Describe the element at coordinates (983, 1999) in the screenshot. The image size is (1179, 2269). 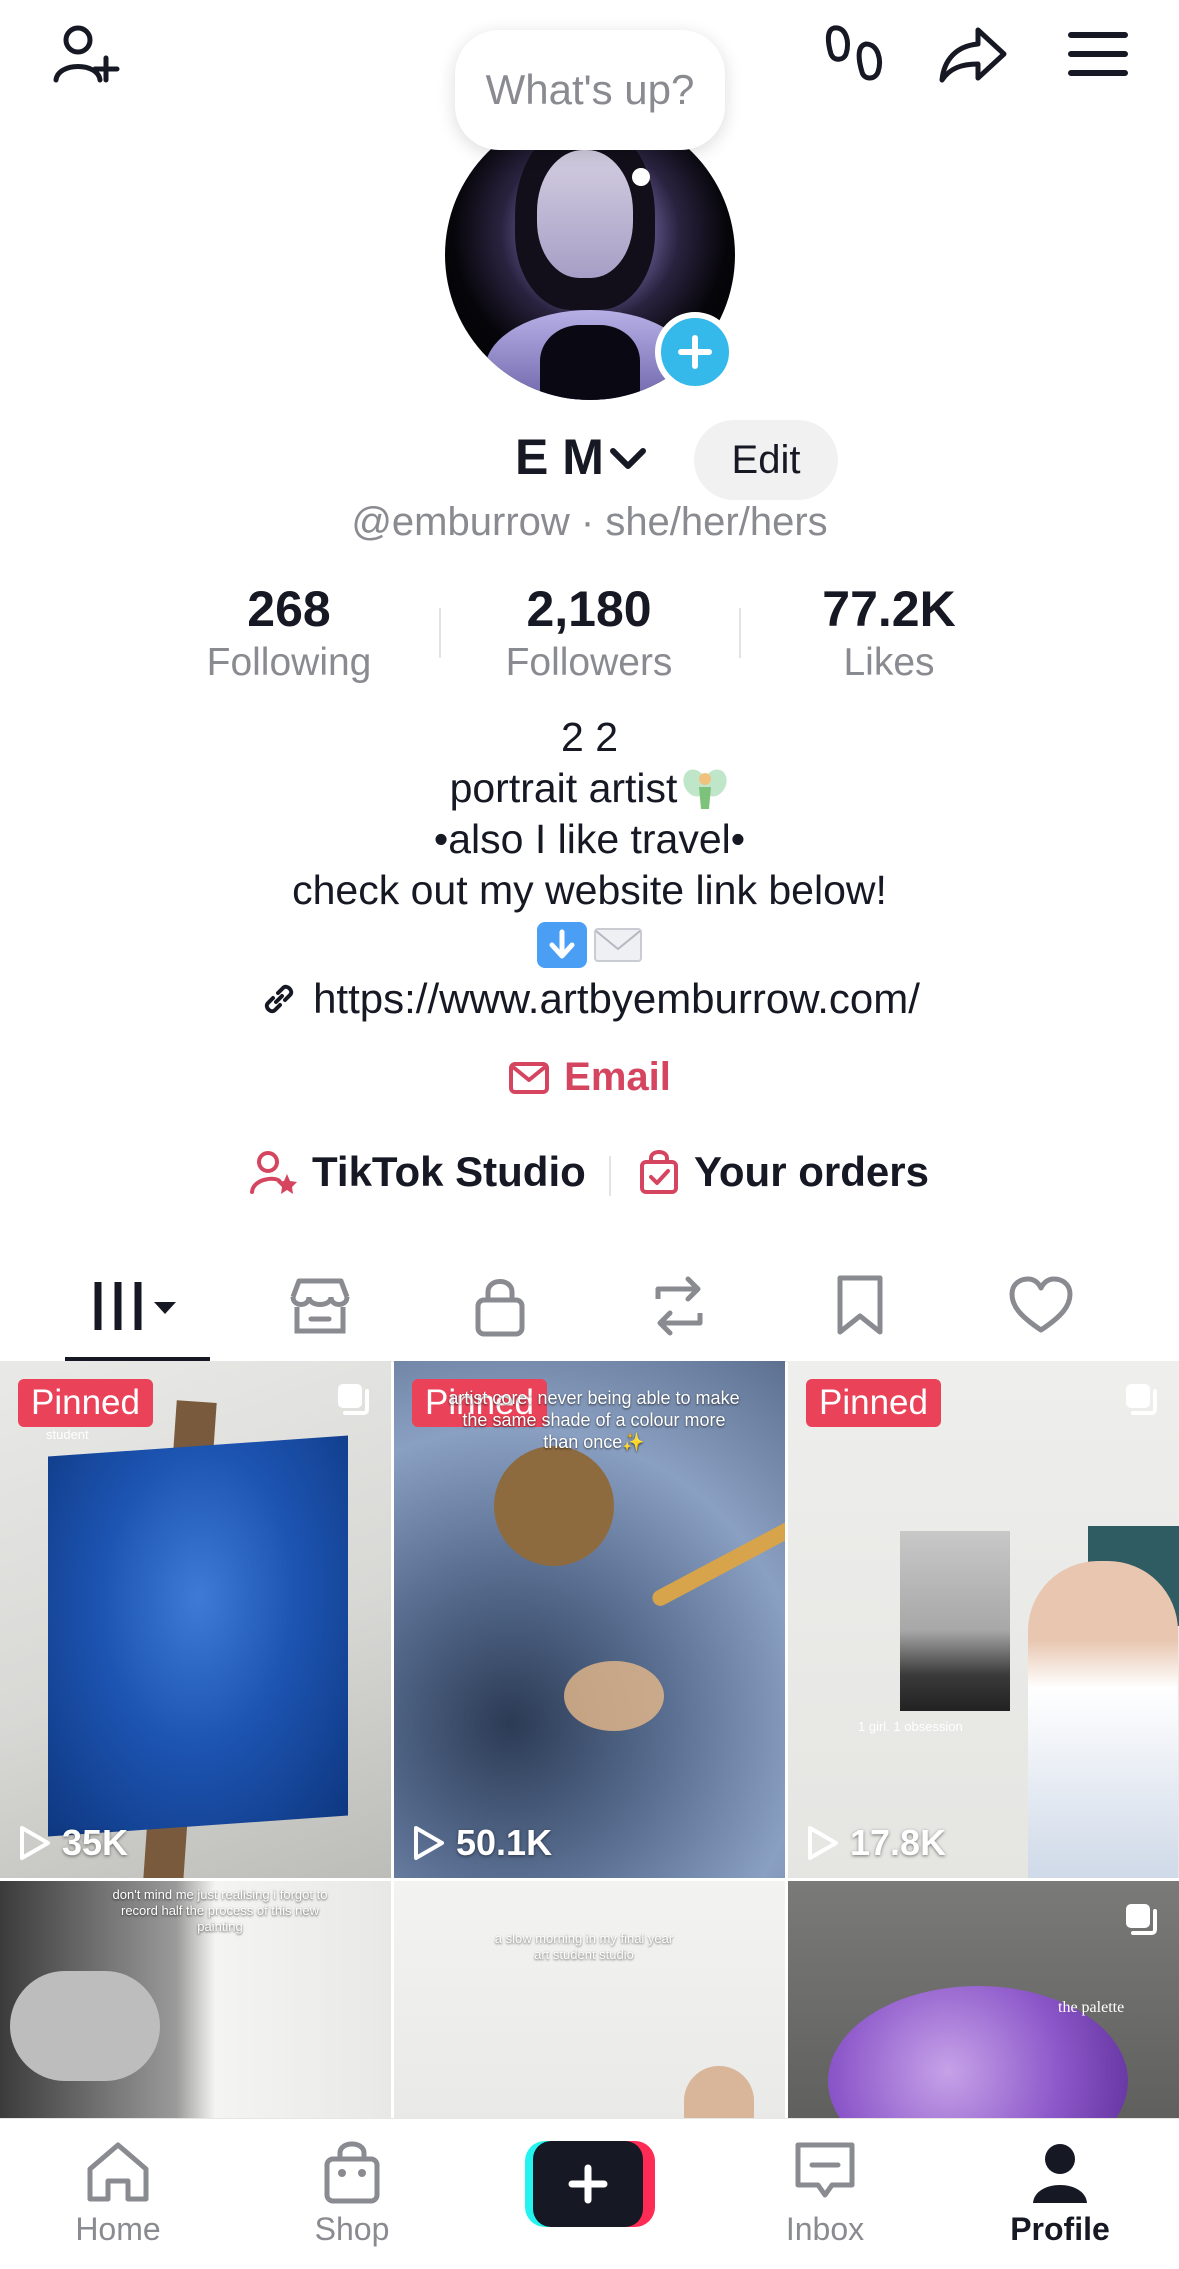
I see `video-thumbnail: the palette` at that location.